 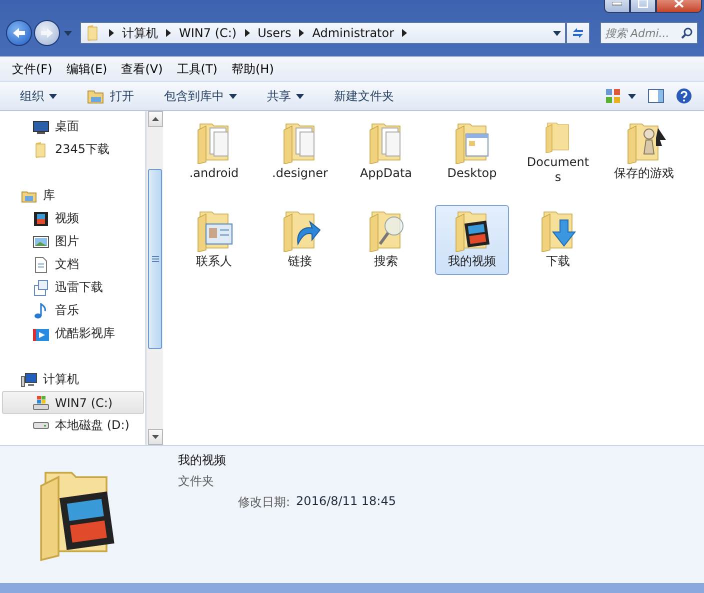 What do you see at coordinates (643, 4) in the screenshot?
I see `maximize-icon` at bounding box center [643, 4].